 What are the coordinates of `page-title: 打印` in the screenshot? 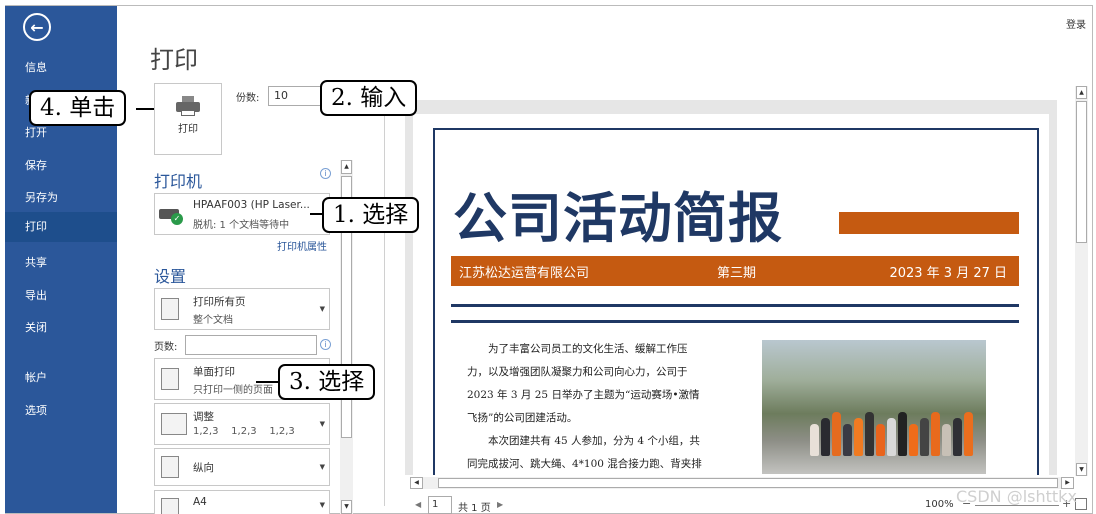 It's located at (174, 60).